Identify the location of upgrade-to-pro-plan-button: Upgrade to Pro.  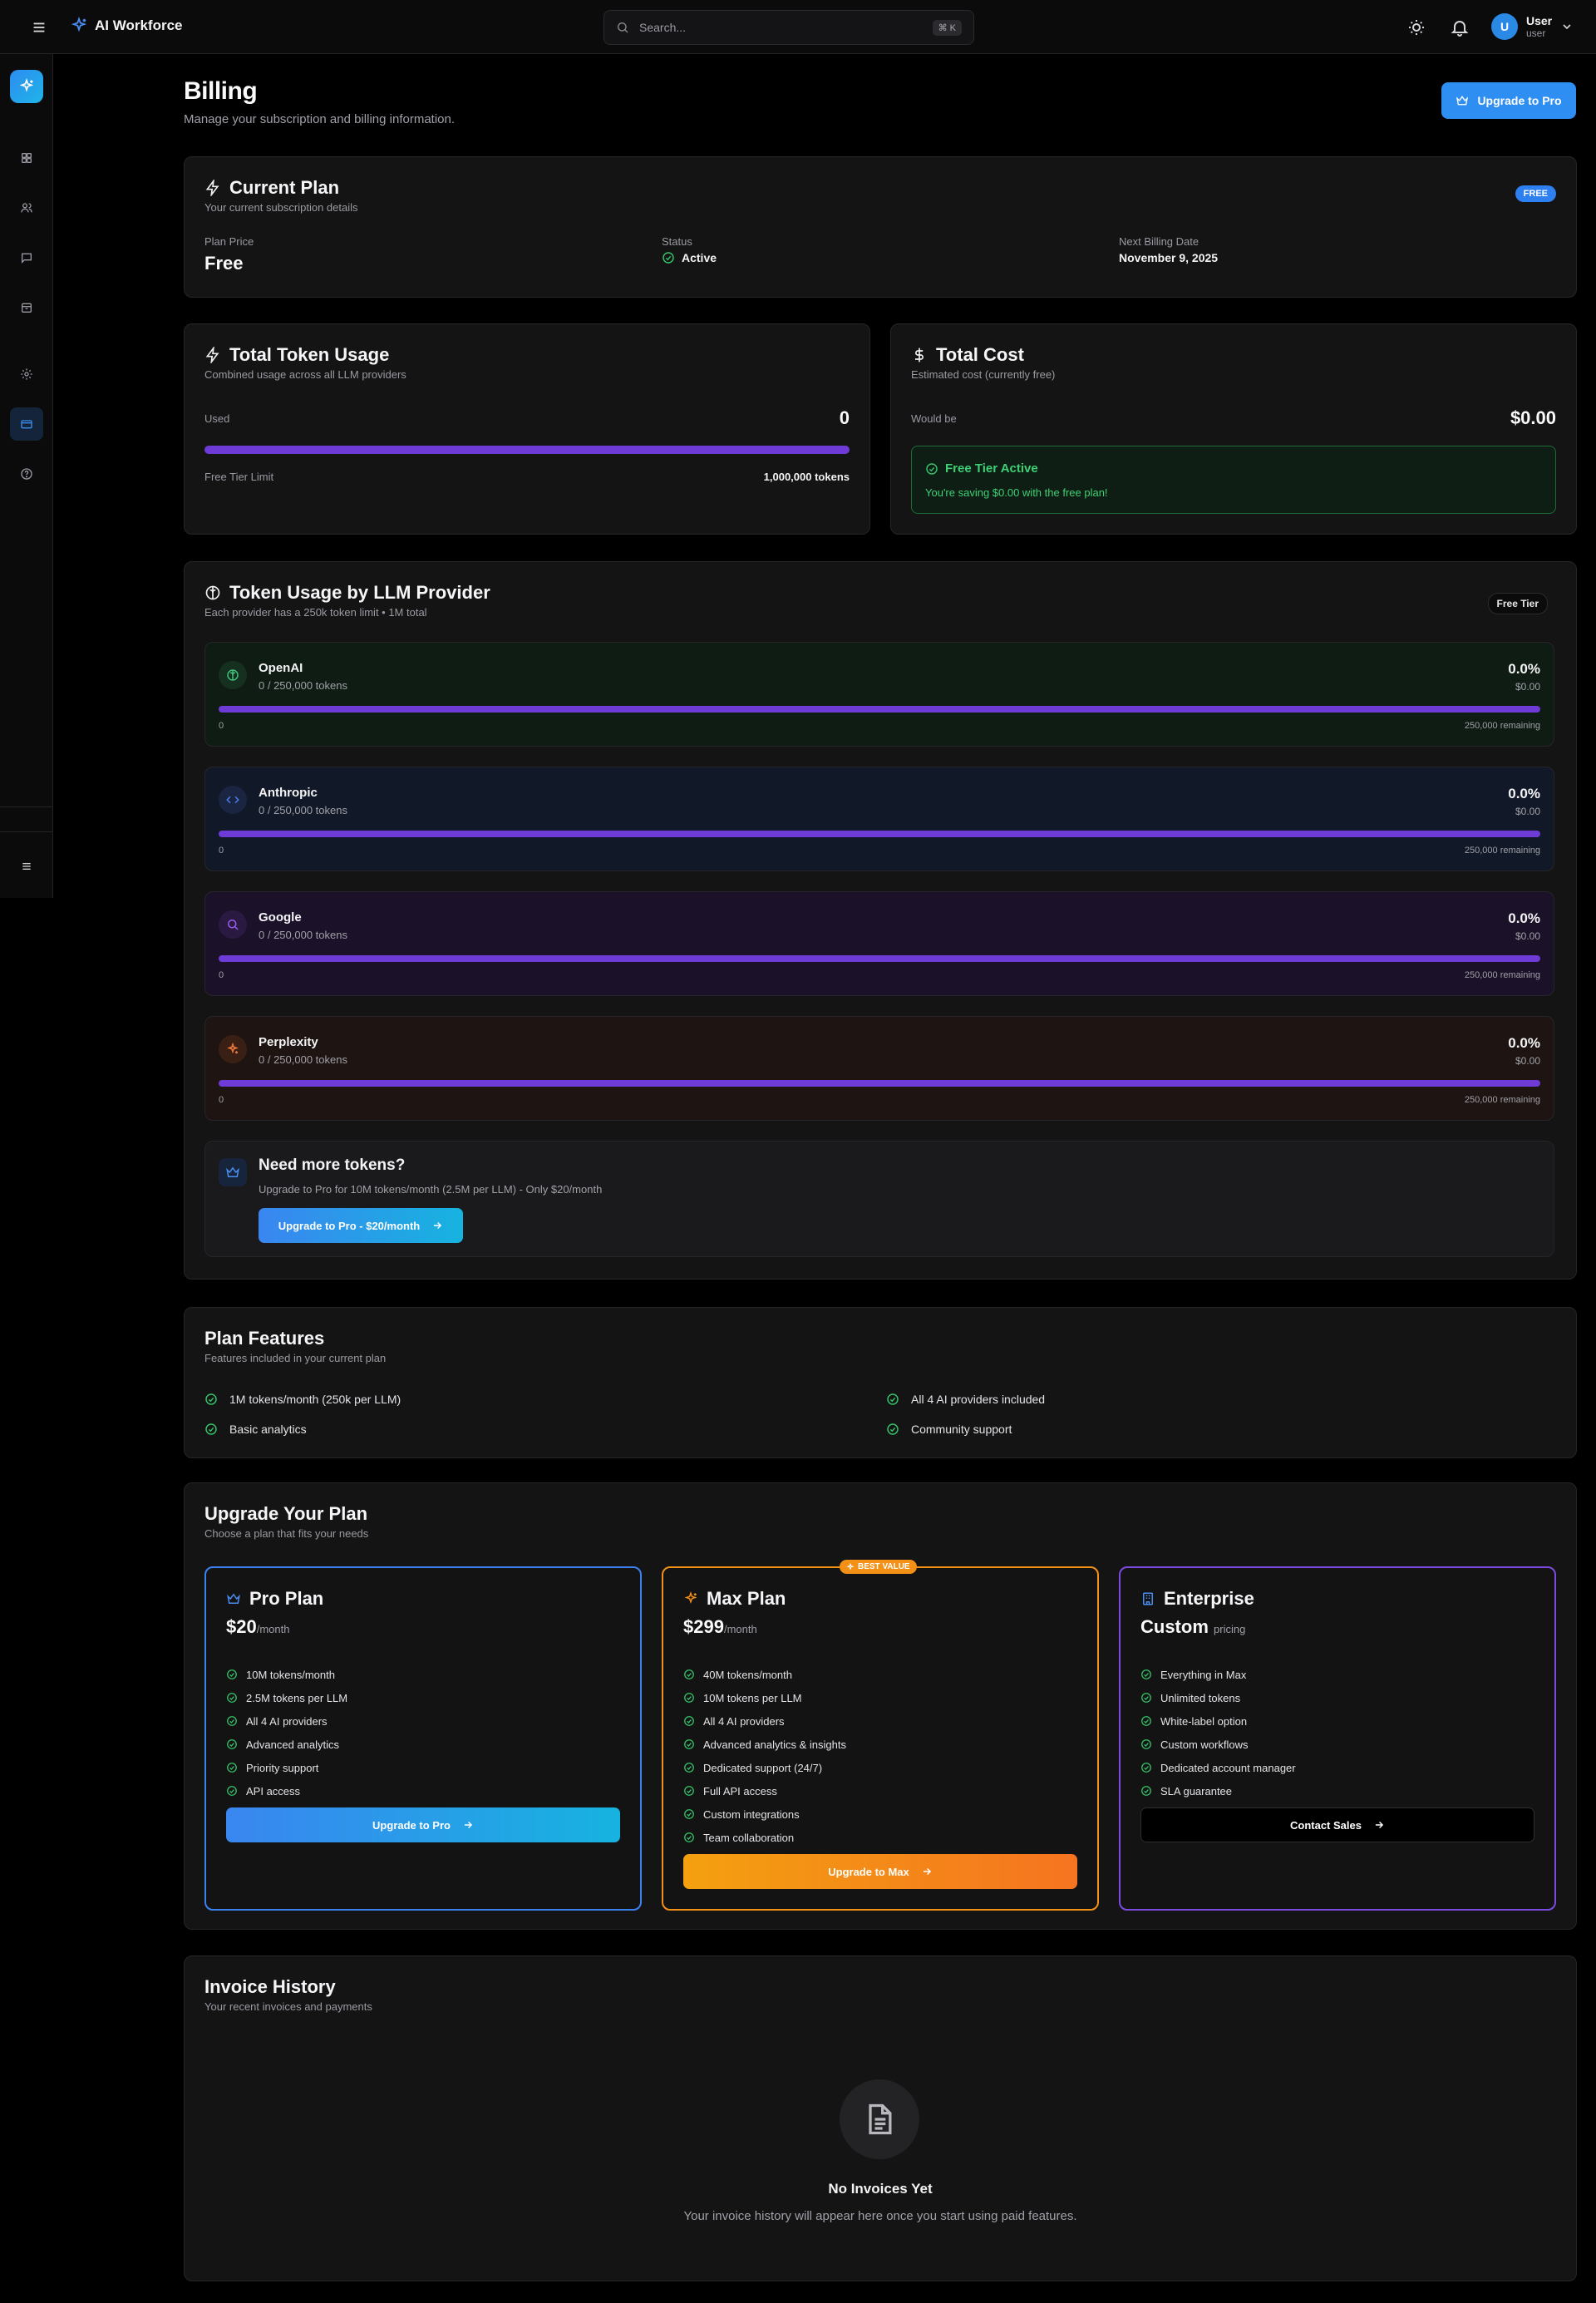
(423, 1825).